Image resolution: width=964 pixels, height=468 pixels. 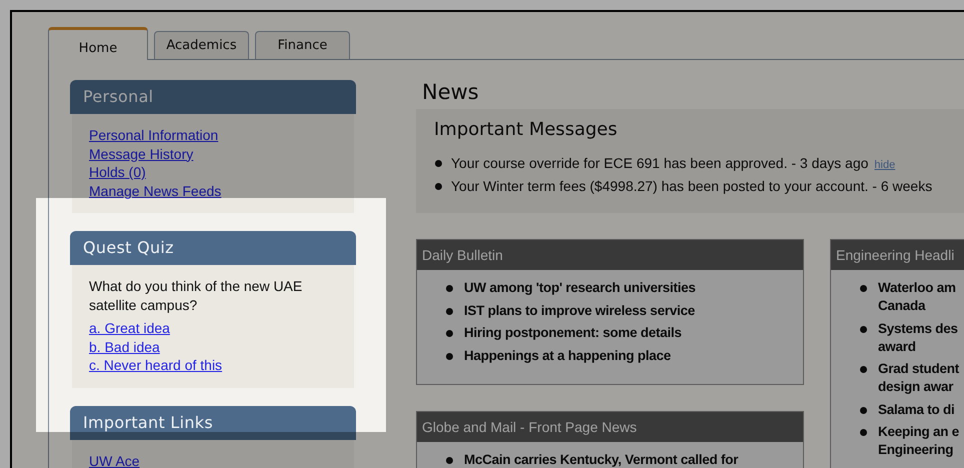 I want to click on tab: Finance, so click(x=302, y=45).